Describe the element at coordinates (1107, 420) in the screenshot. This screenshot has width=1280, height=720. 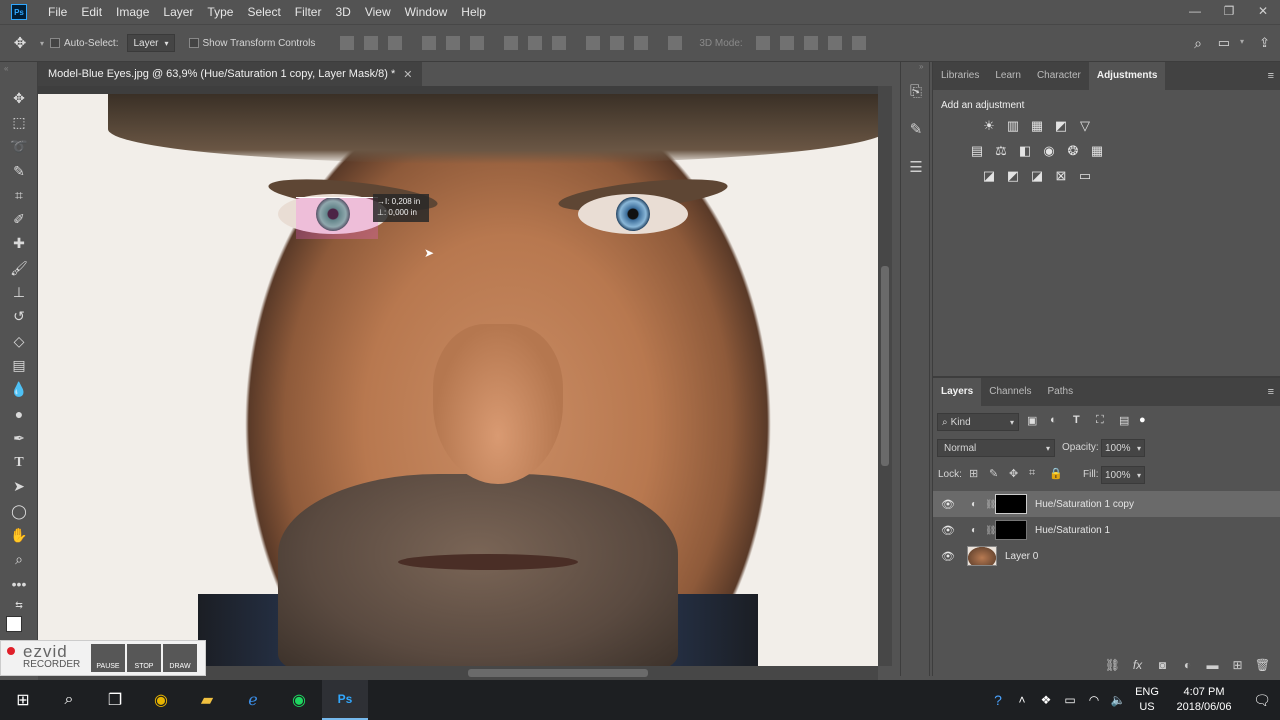
I see `filter-shape-icon: ⛶` at that location.